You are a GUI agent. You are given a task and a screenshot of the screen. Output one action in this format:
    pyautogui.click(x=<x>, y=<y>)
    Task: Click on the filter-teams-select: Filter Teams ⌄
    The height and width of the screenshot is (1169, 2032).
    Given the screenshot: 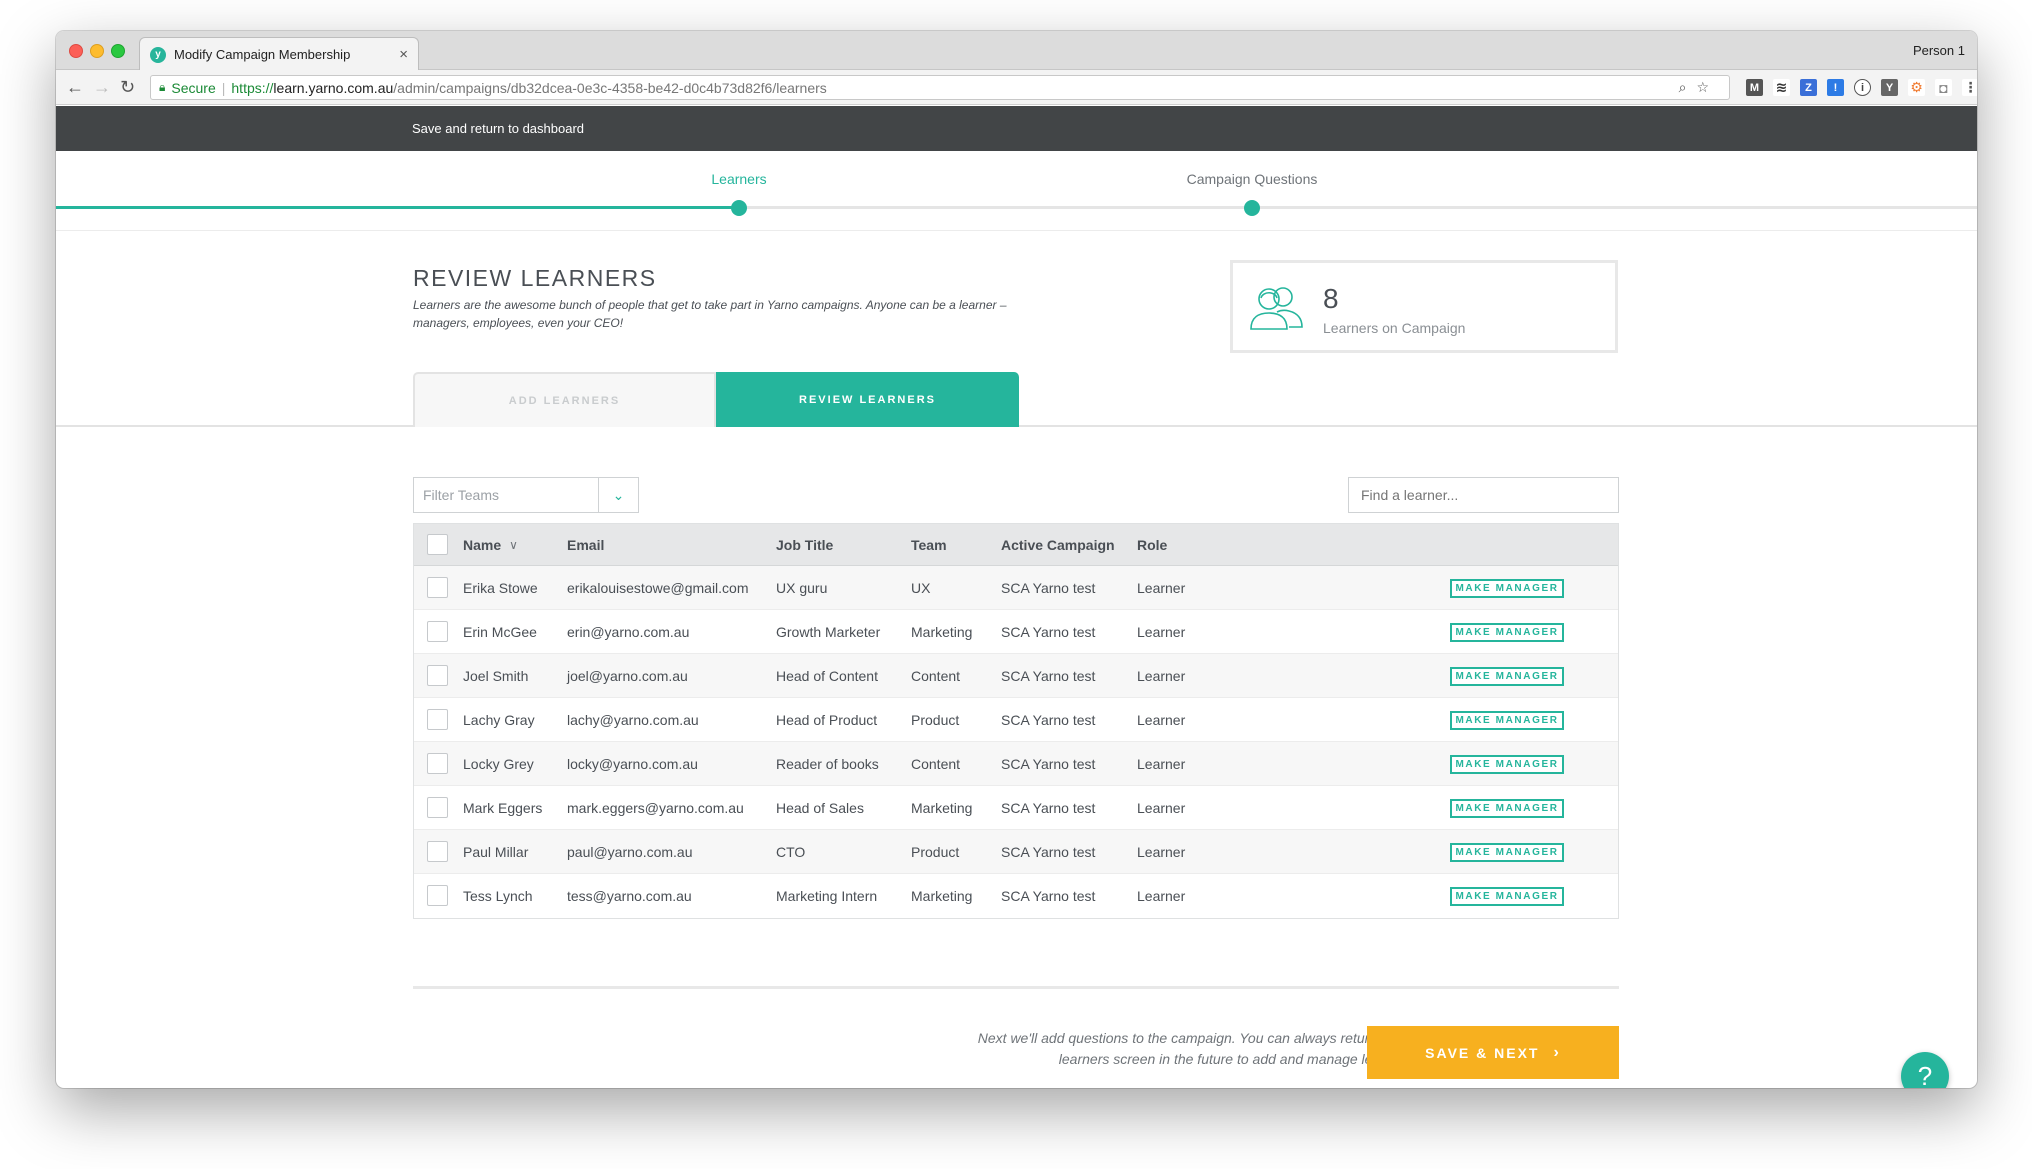 What is the action you would take?
    pyautogui.click(x=526, y=495)
    